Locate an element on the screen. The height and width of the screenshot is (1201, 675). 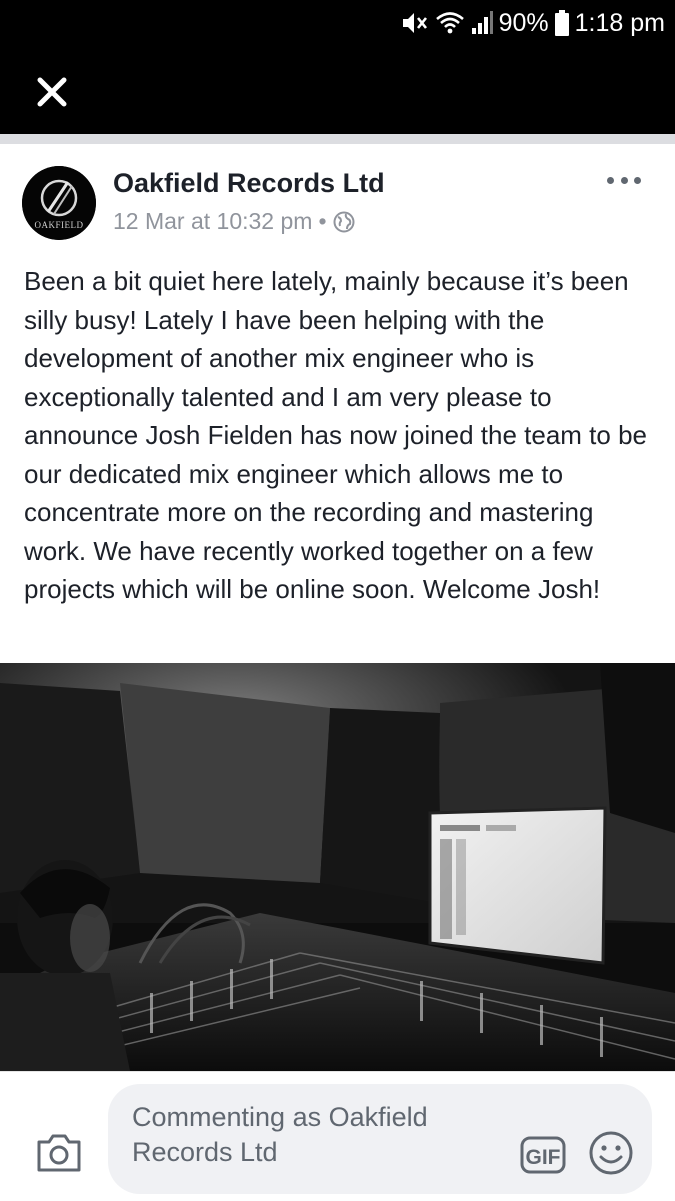
svg-text: GIF is located at coordinates (543, 1157).